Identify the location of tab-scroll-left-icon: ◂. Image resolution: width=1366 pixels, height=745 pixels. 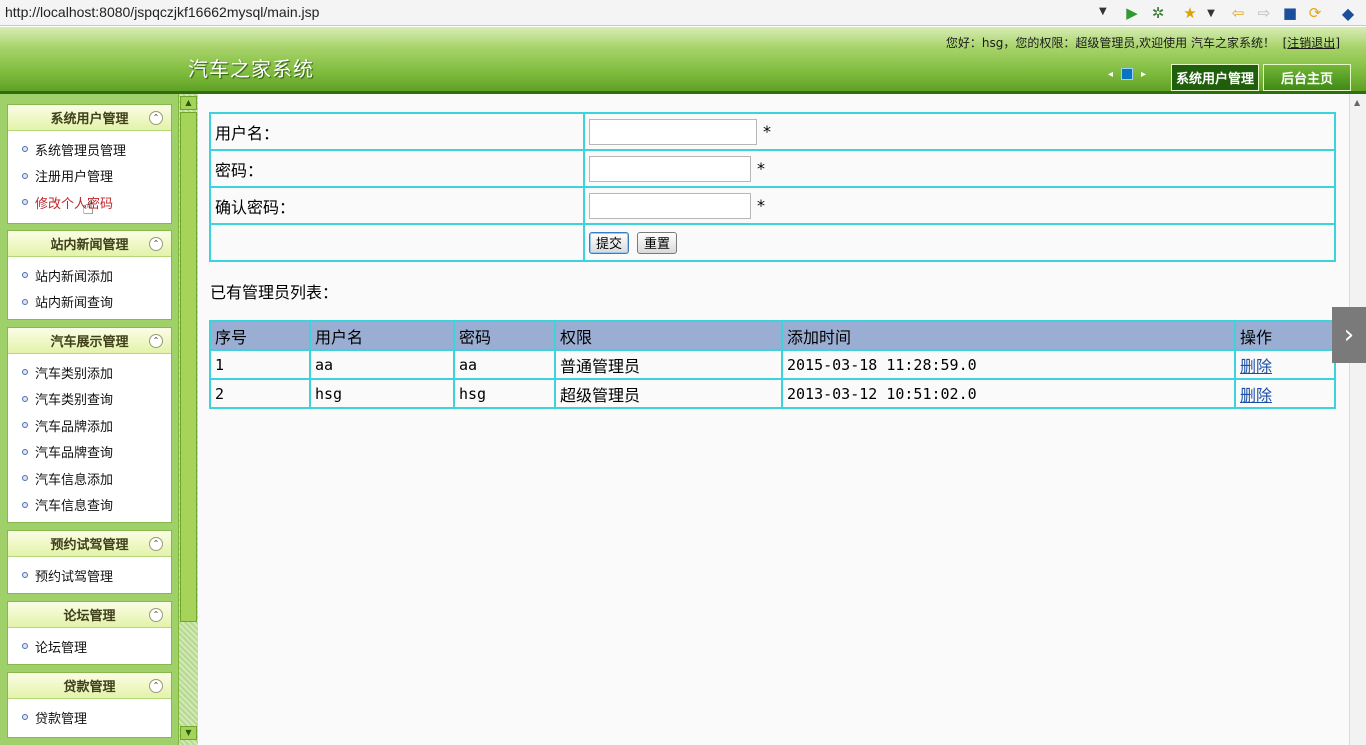
(1110, 74).